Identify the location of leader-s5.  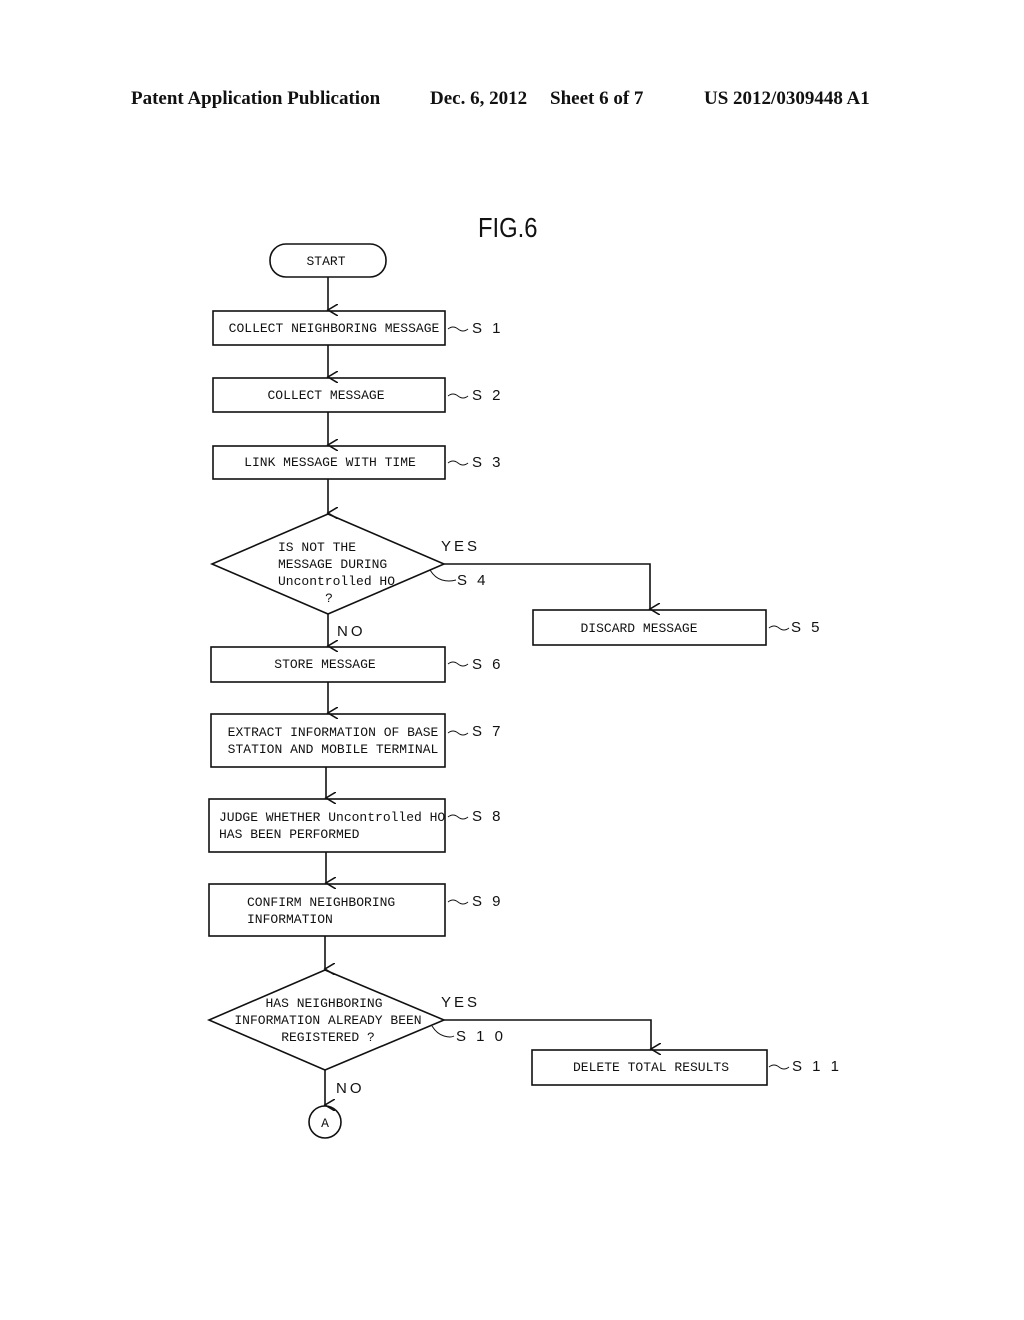
(779, 628).